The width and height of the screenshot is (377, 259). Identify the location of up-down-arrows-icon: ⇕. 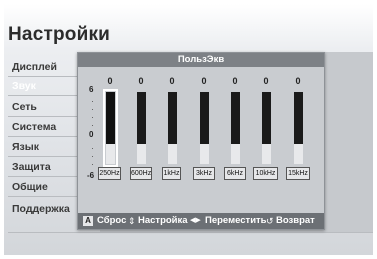
(132, 221).